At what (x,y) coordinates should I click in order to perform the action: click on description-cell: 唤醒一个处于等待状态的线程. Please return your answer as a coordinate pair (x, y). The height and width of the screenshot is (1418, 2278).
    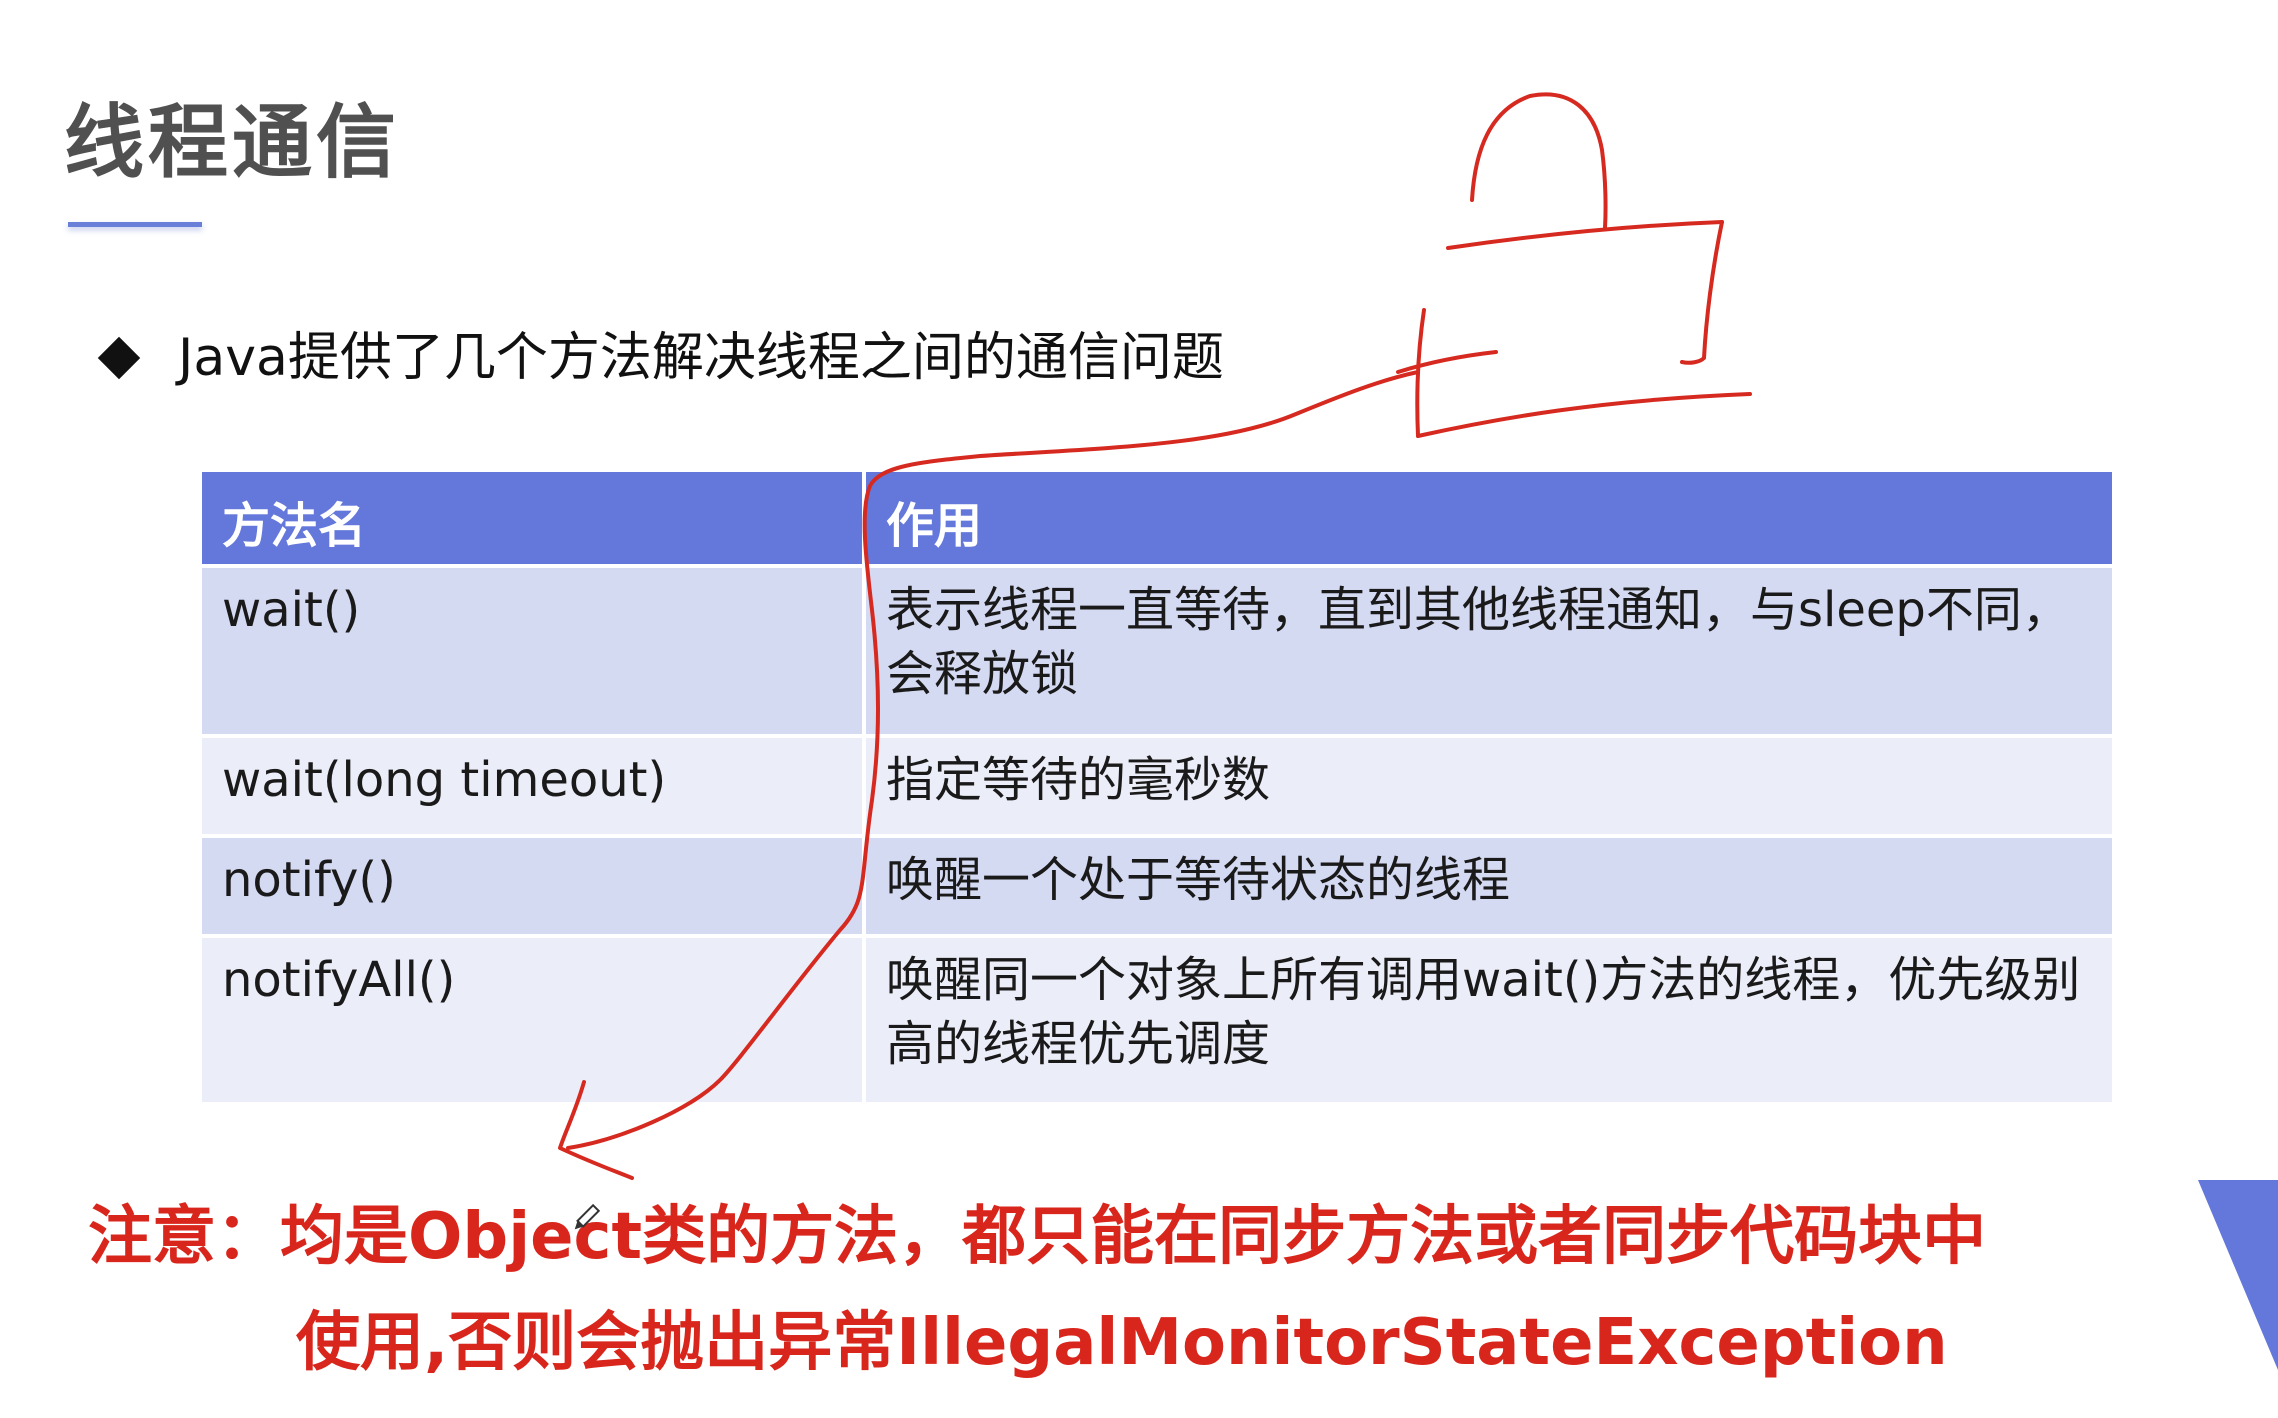
    Looking at the image, I should click on (1488, 887).